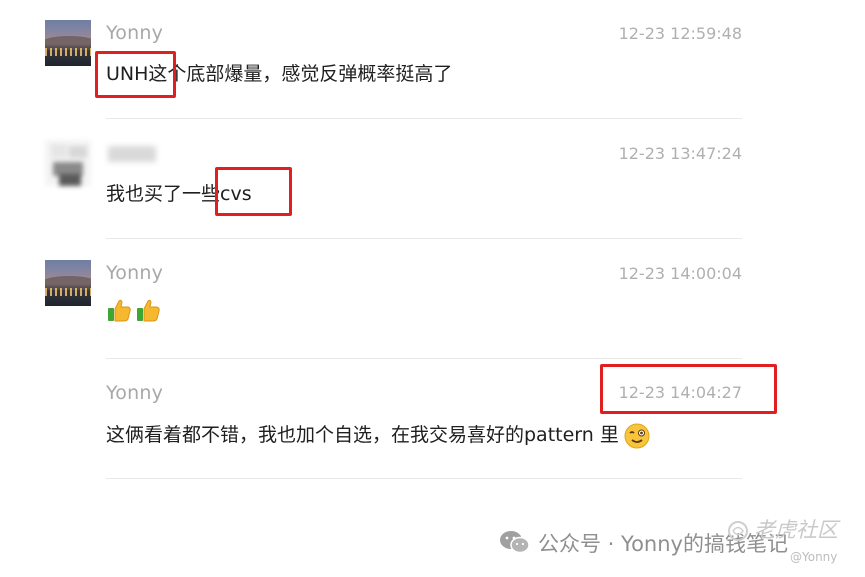 The width and height of the screenshot is (865, 577). What do you see at coordinates (135, 310) in the screenshot?
I see `message-emoji-row` at bounding box center [135, 310].